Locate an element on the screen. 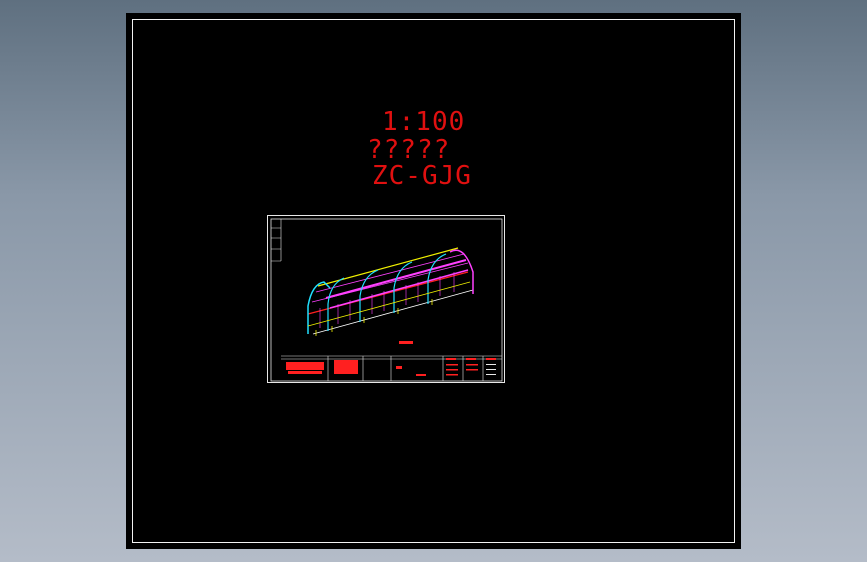  model-caption is located at coordinates (406, 342).